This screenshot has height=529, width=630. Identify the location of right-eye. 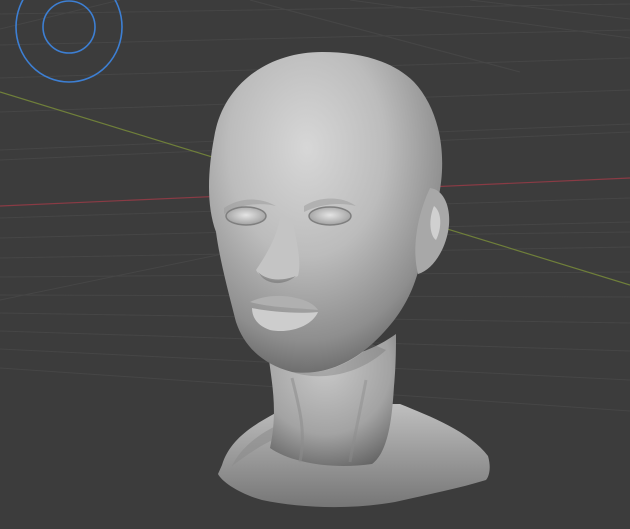
(330, 216).